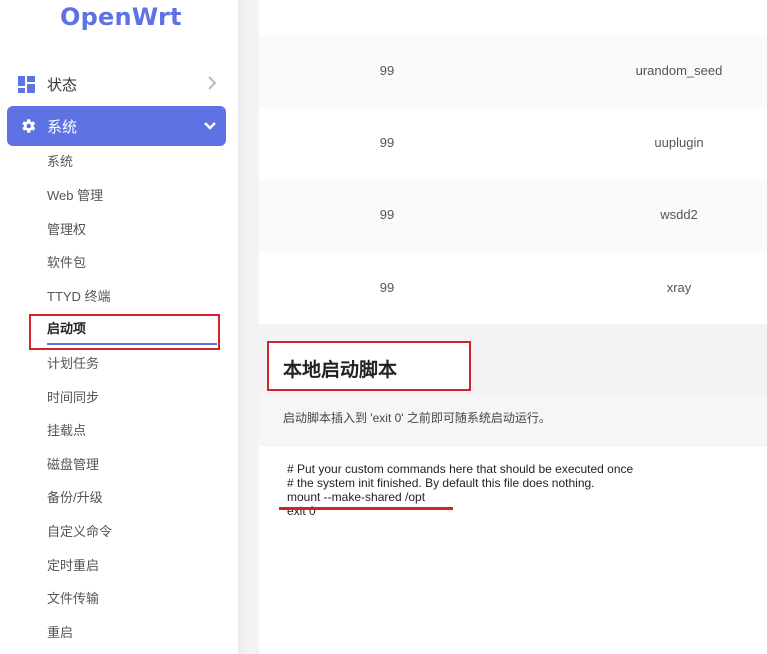 The width and height of the screenshot is (767, 654). What do you see at coordinates (73, 465) in the screenshot?
I see `sidebar-item-disk-manage: 磁盘管理` at bounding box center [73, 465].